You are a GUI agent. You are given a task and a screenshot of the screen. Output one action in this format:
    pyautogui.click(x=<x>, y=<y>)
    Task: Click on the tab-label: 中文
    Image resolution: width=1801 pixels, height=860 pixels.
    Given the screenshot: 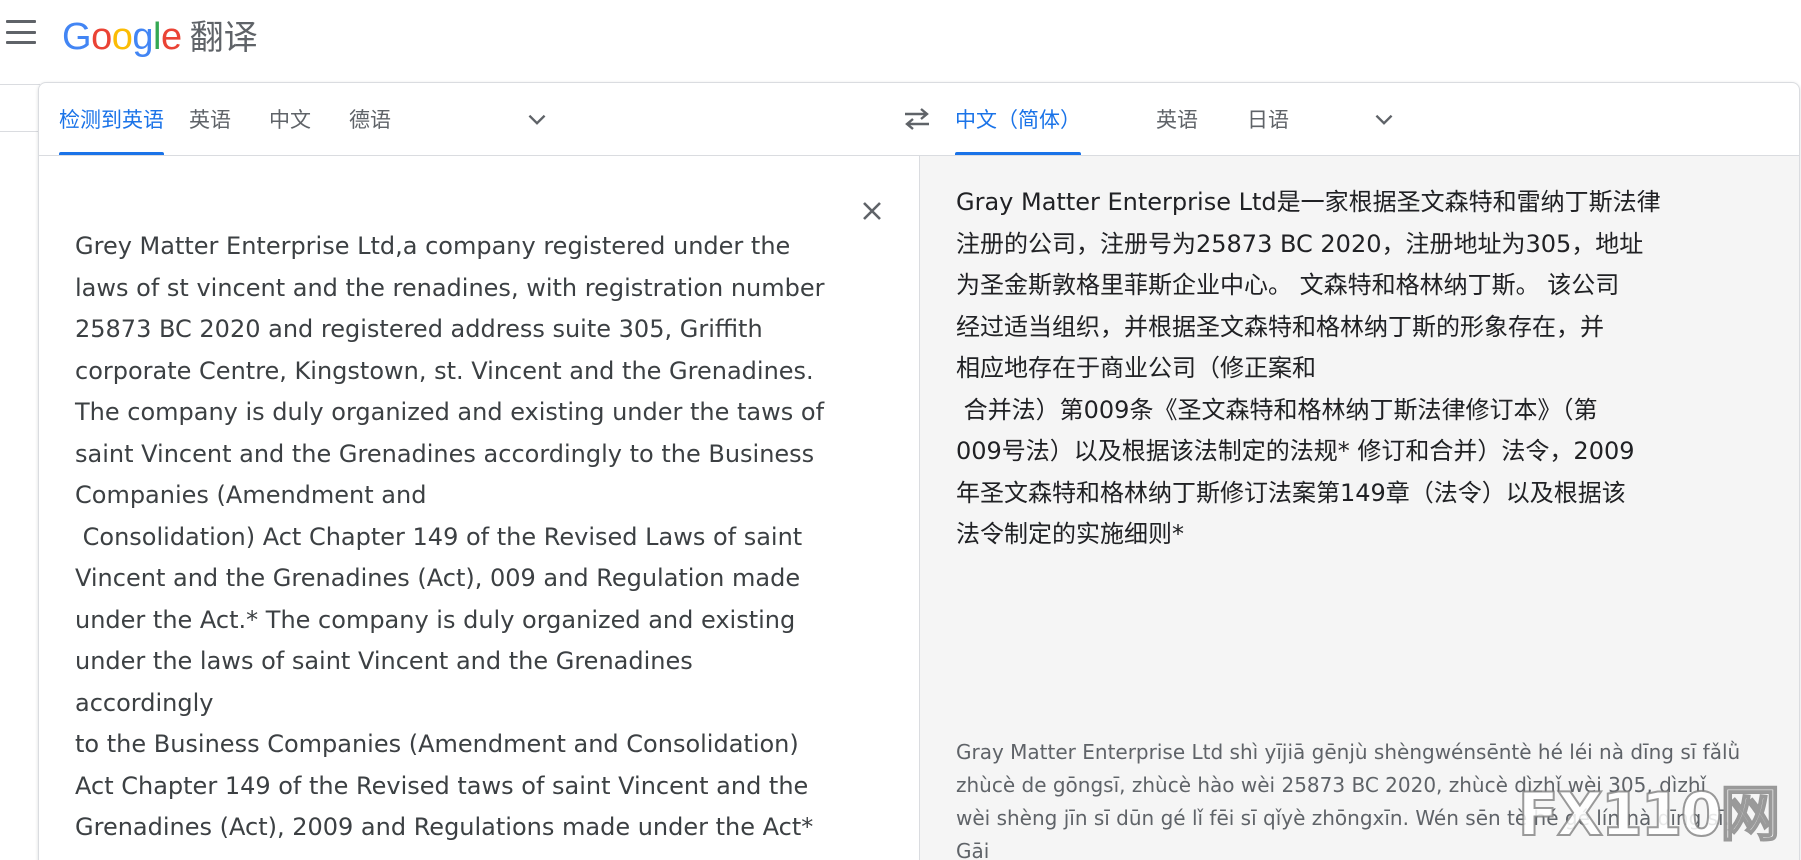 What is the action you would take?
    pyautogui.click(x=290, y=120)
    